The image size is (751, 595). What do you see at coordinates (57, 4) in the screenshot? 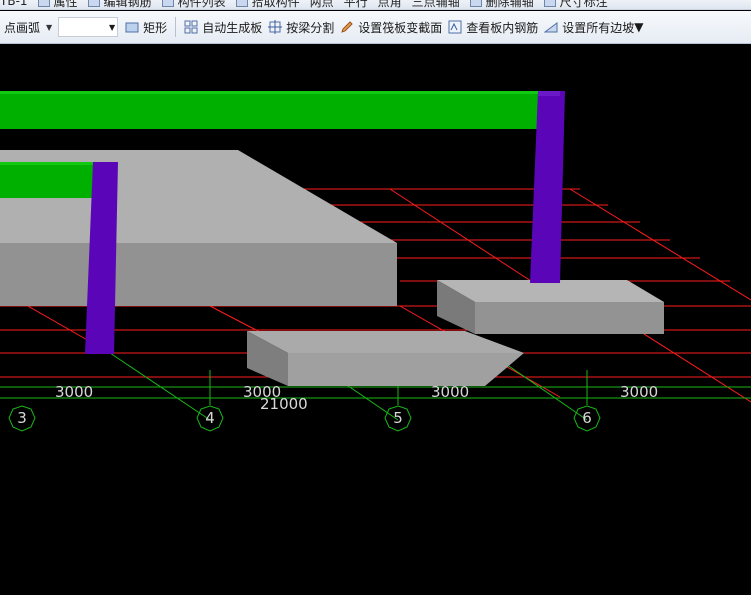
I see `properties-button: 属性` at bounding box center [57, 4].